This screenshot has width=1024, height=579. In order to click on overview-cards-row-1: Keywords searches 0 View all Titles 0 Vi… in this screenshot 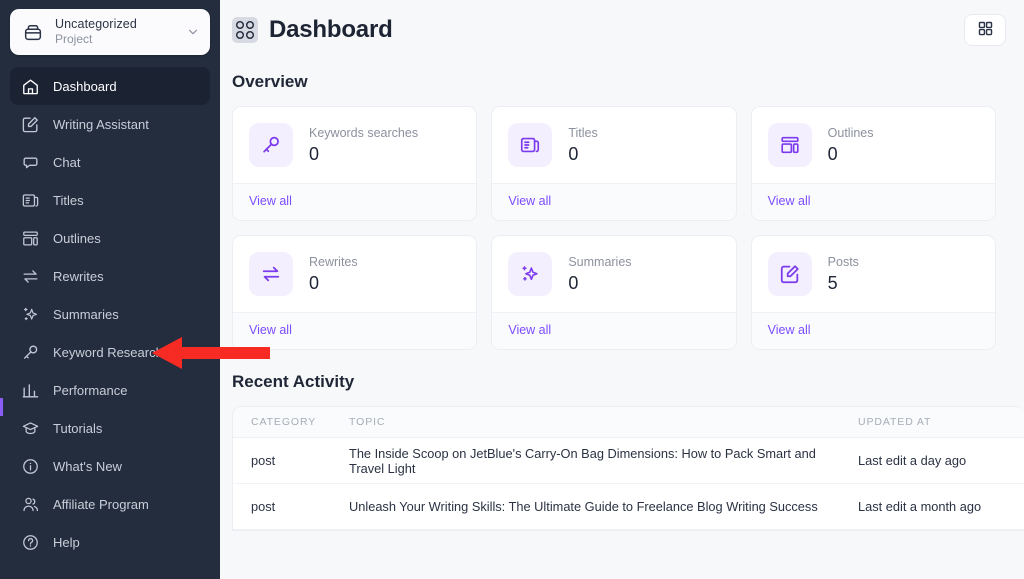, I will do `click(614, 163)`.